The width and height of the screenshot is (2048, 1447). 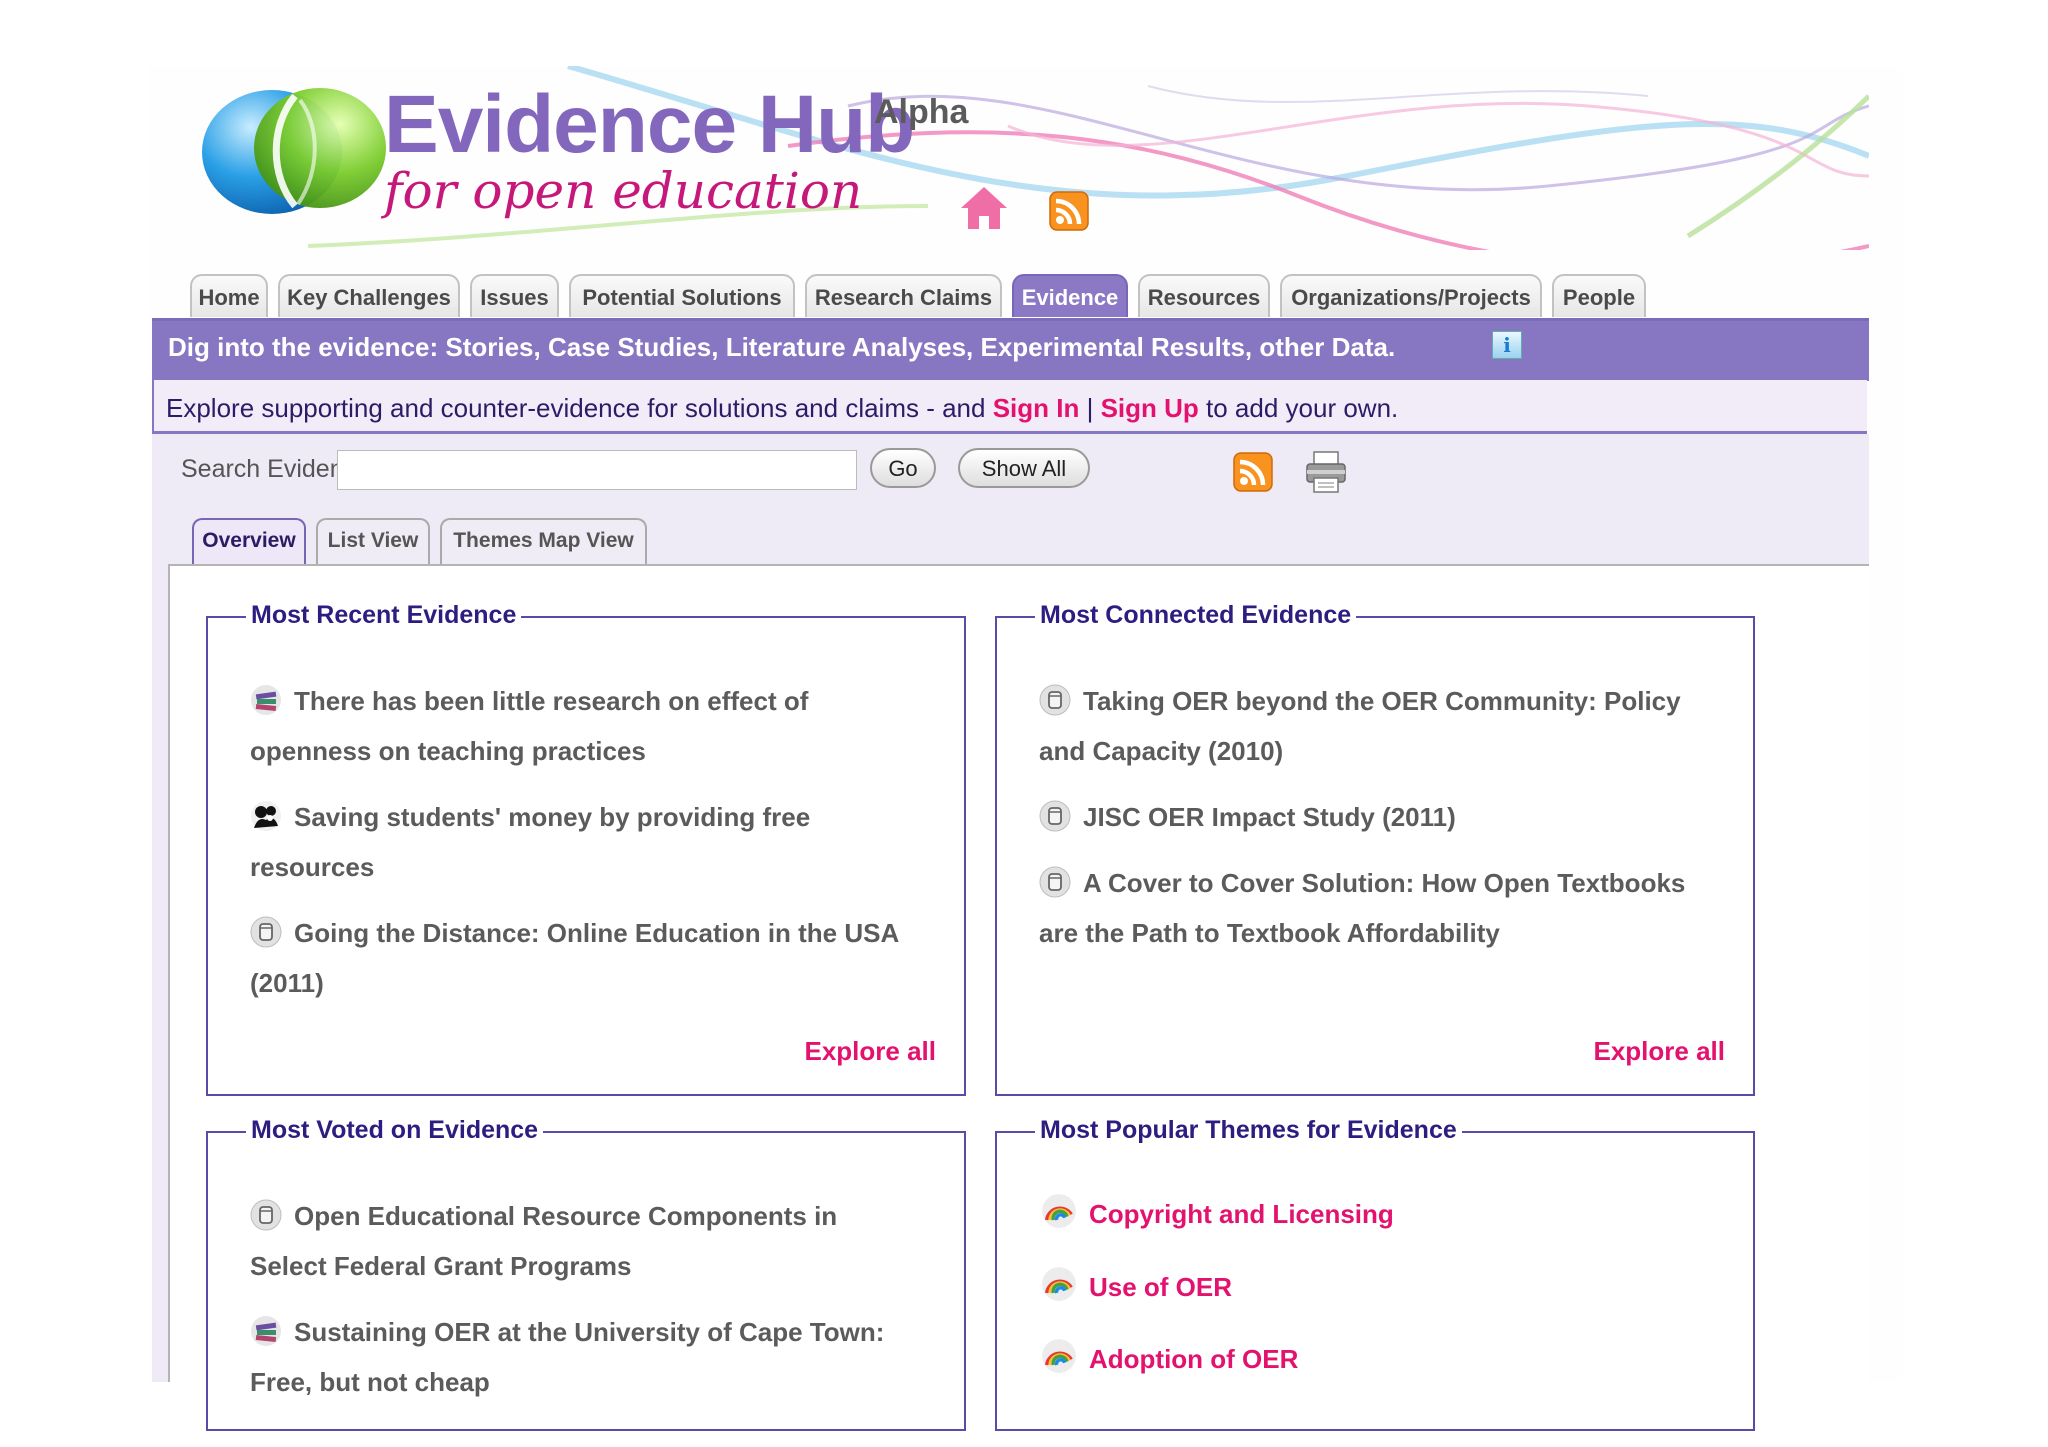 What do you see at coordinates (1298, 408) in the screenshot?
I see `intro-text-end: to add your own.` at bounding box center [1298, 408].